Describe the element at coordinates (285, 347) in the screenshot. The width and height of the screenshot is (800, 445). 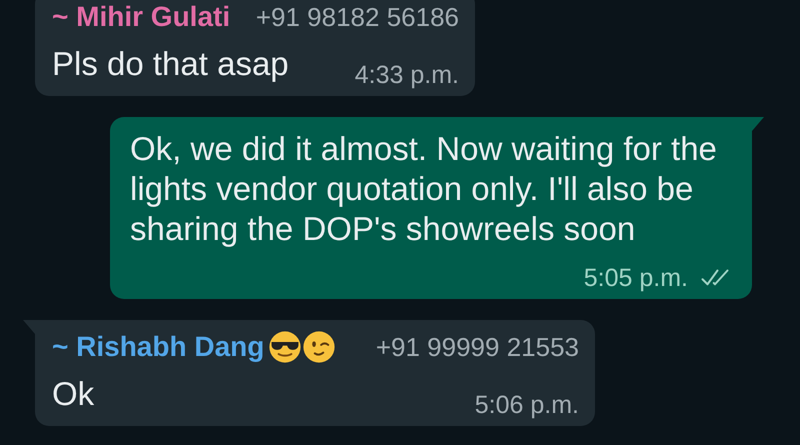
I see `sunglasses-face-icon` at that location.